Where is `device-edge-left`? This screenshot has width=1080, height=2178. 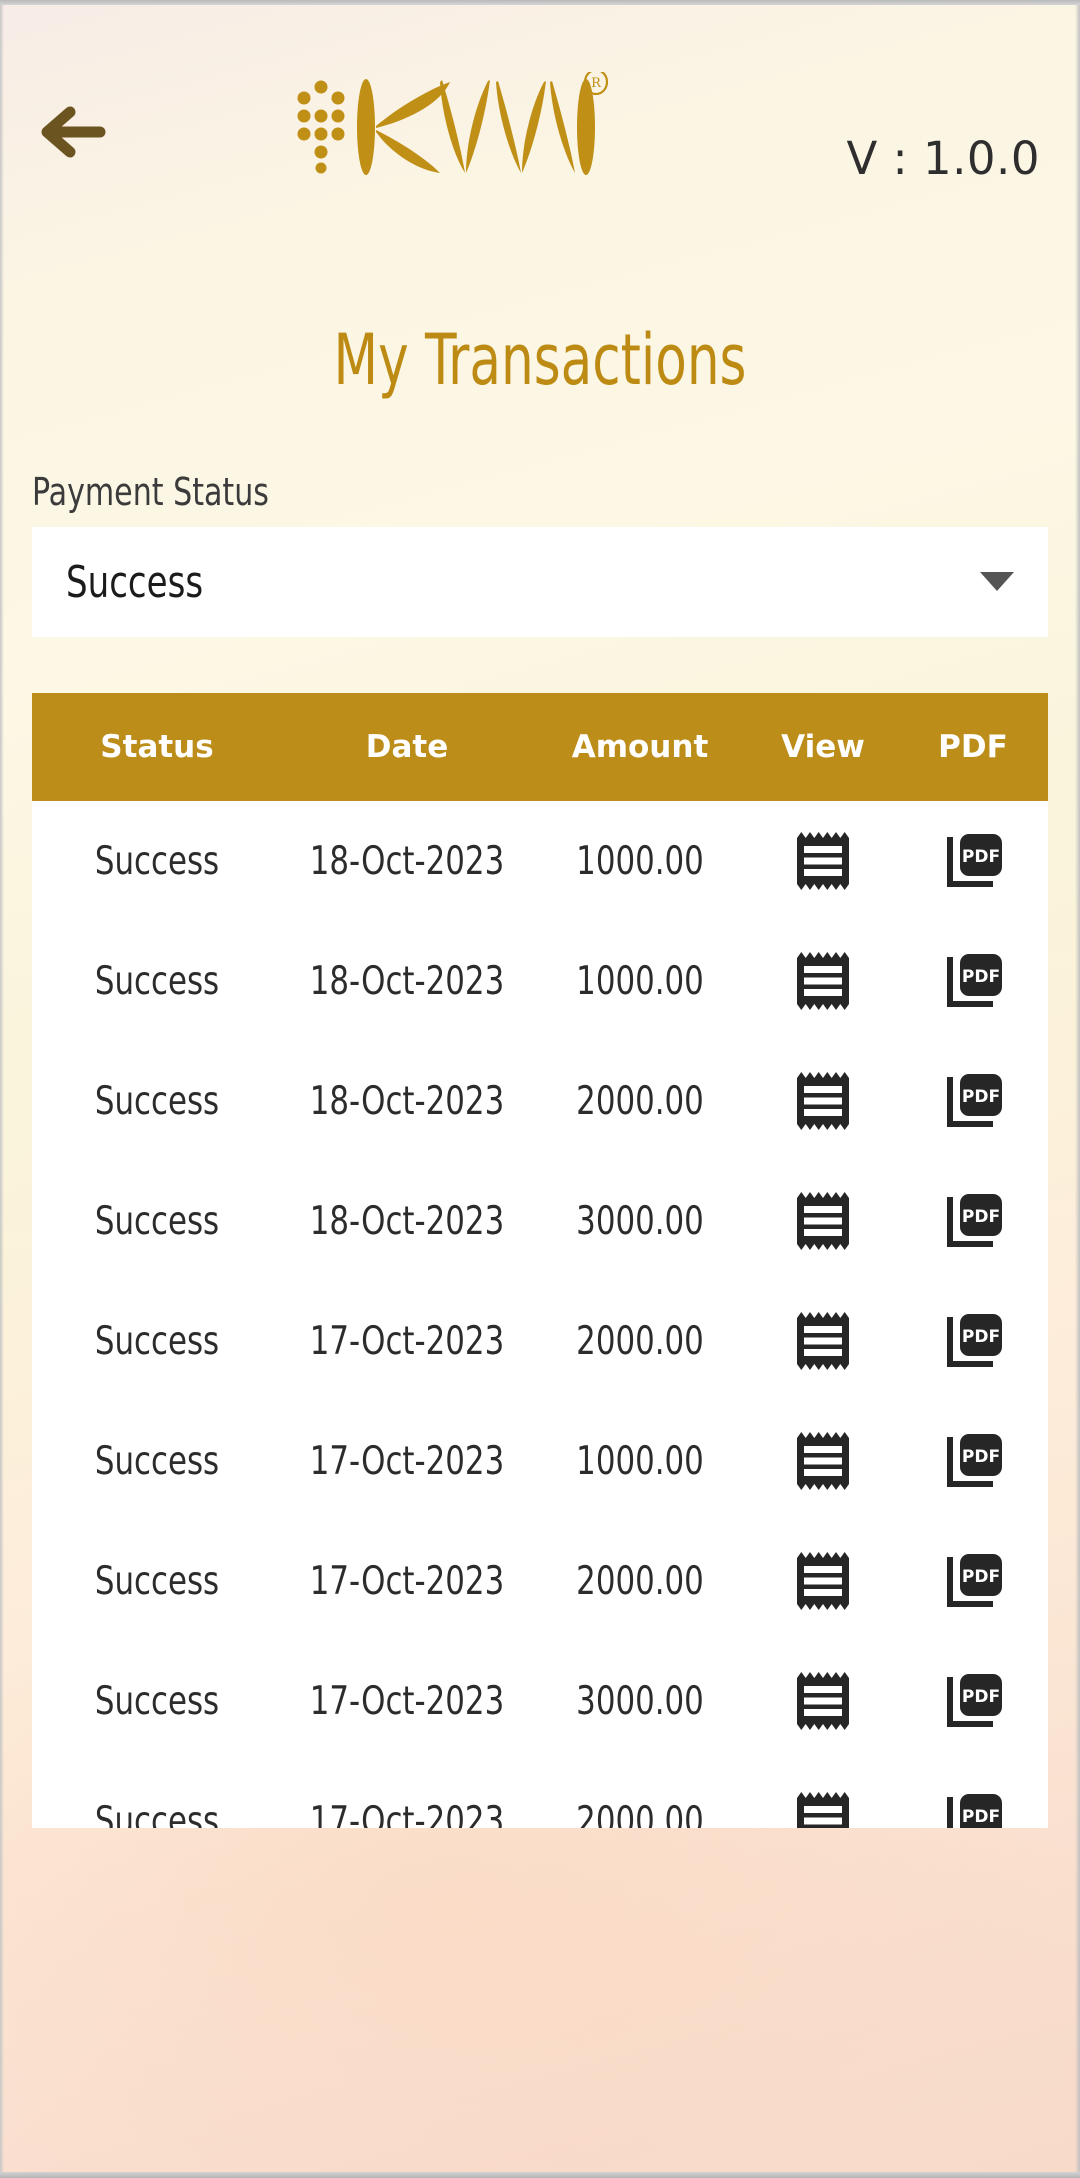
device-edge-left is located at coordinates (2, 1089).